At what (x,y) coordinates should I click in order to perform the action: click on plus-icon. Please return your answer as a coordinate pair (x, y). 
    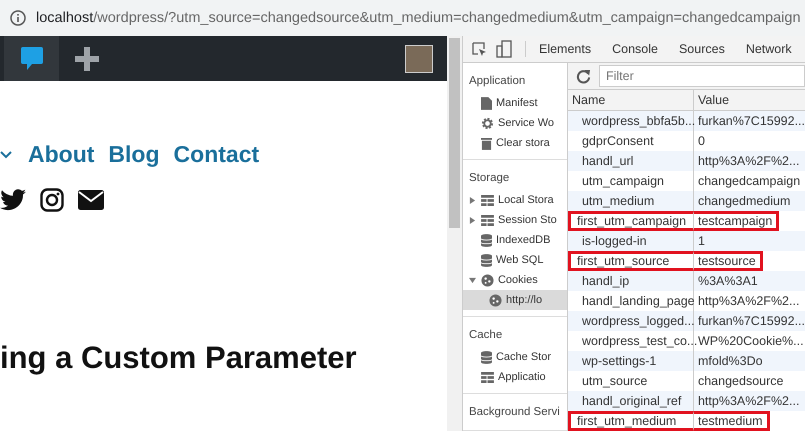
    Looking at the image, I should click on (87, 58).